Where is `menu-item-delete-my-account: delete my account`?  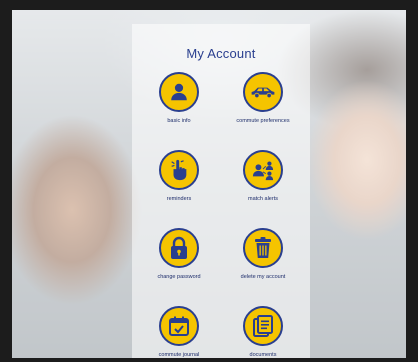
menu-item-delete-my-account: delete my account is located at coordinates (263, 254).